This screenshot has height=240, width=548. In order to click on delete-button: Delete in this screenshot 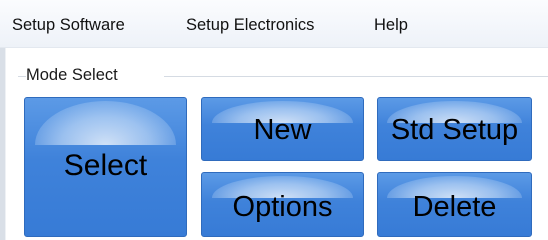, I will do `click(454, 204)`.